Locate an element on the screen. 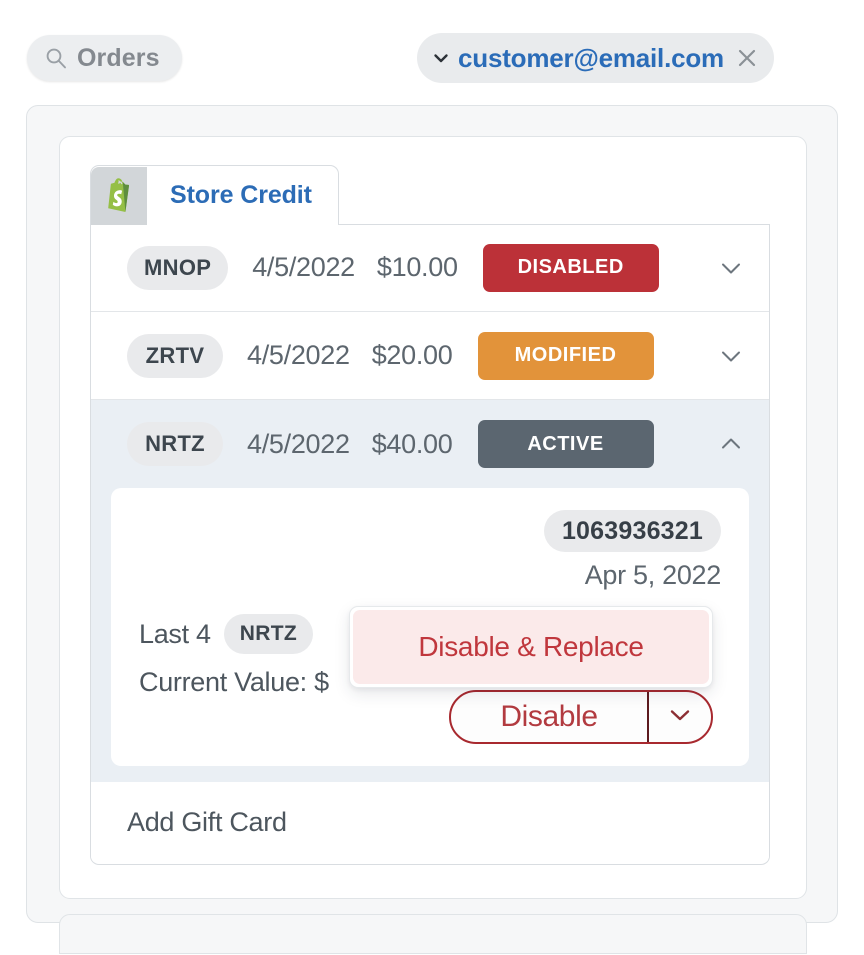 The image size is (864, 955). gift-card-row: NRTZ 4/5/2022 $40.00 ACTIVE is located at coordinates (430, 444).